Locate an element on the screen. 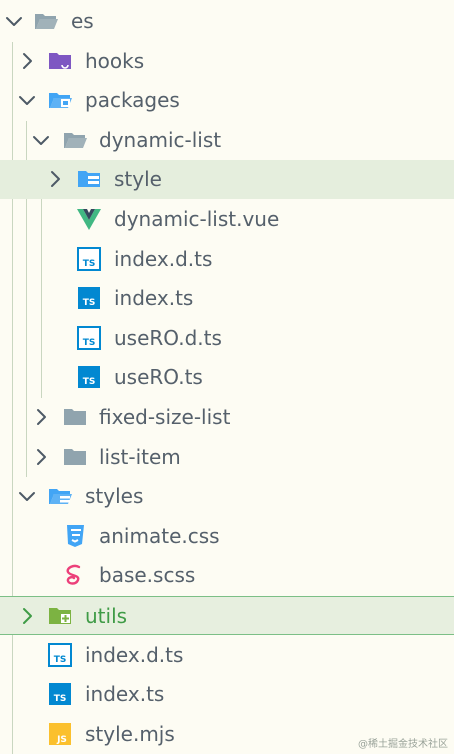 This screenshot has height=754, width=454. tree-item-label: style.mjs is located at coordinates (130, 733).